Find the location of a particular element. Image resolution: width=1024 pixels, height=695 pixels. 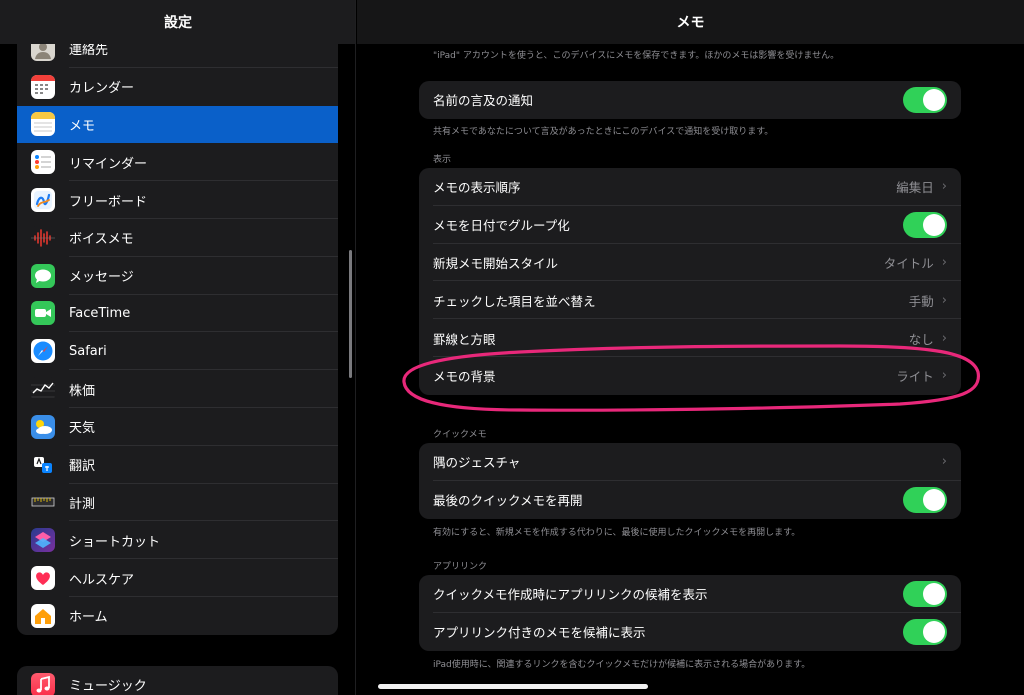

sidebar-item-voice-memos: ボイスメモ is located at coordinates (177, 238).